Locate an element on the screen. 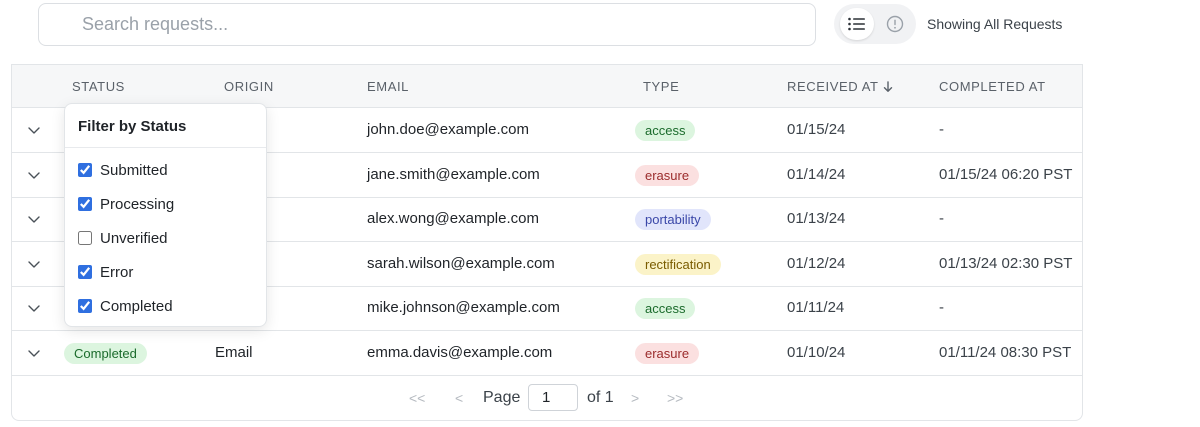 Image resolution: width=1200 pixels, height=427 pixels. received-at-cell: 01/14/24 is located at coordinates (816, 174).